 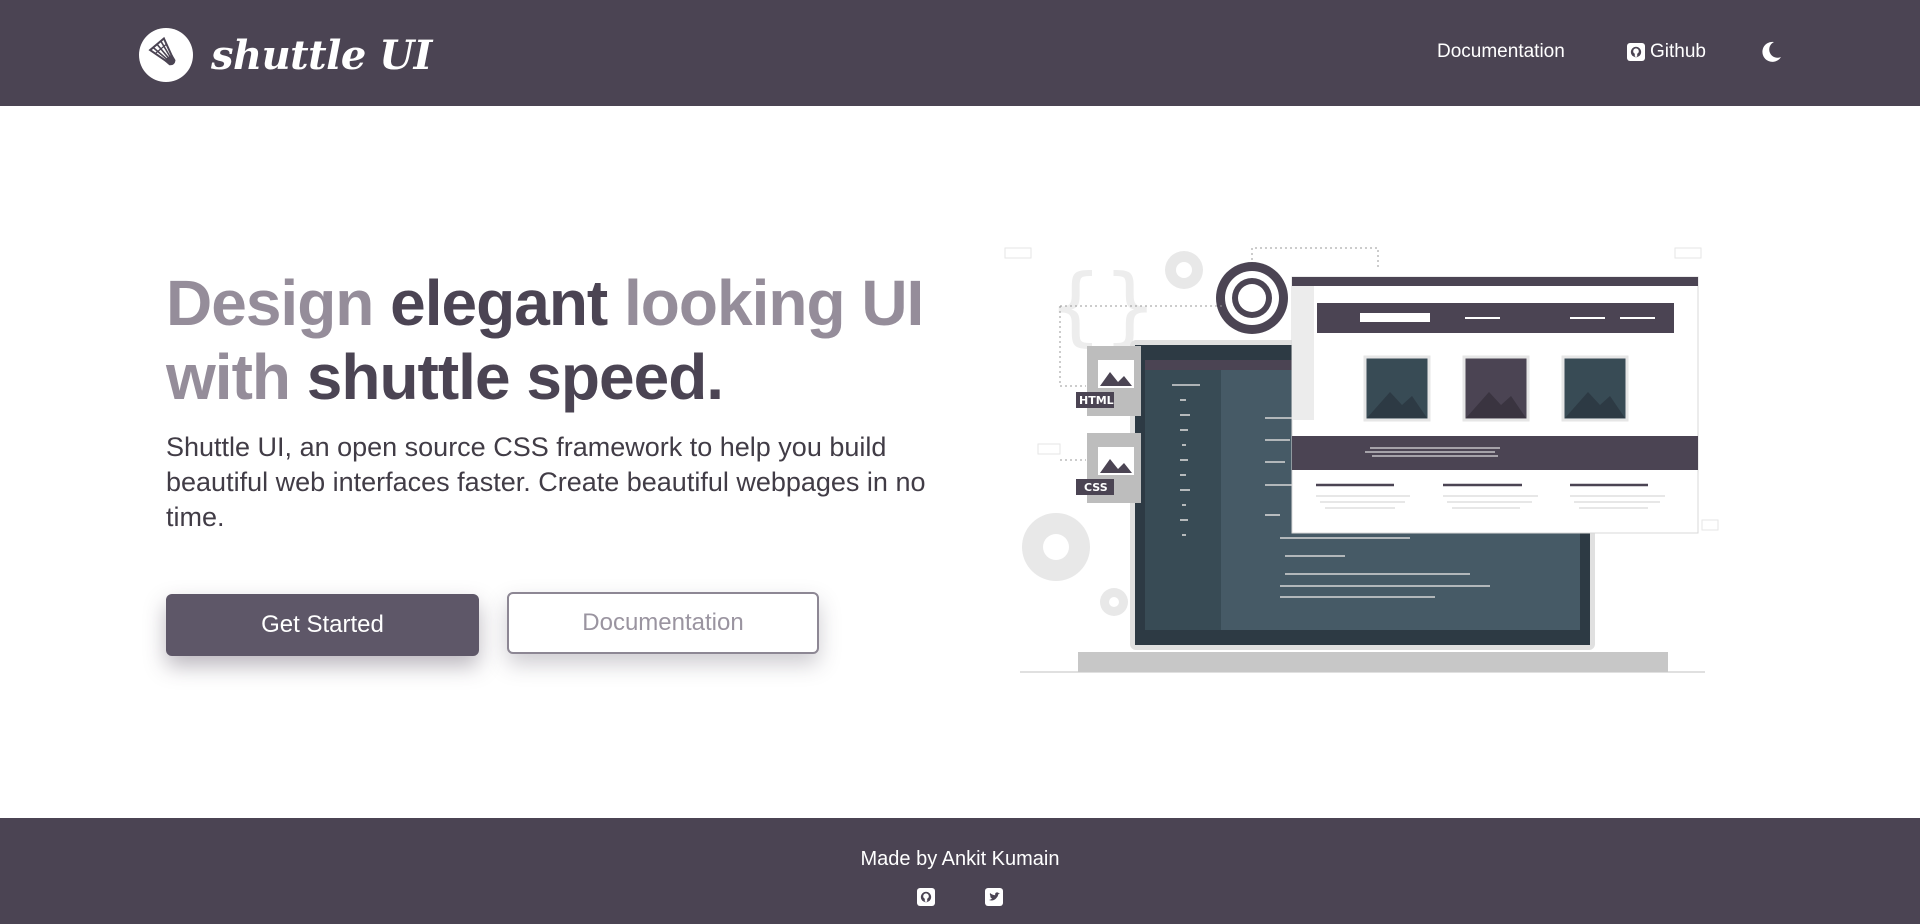 I want to click on gear-dark-icon, so click(x=1252, y=298).